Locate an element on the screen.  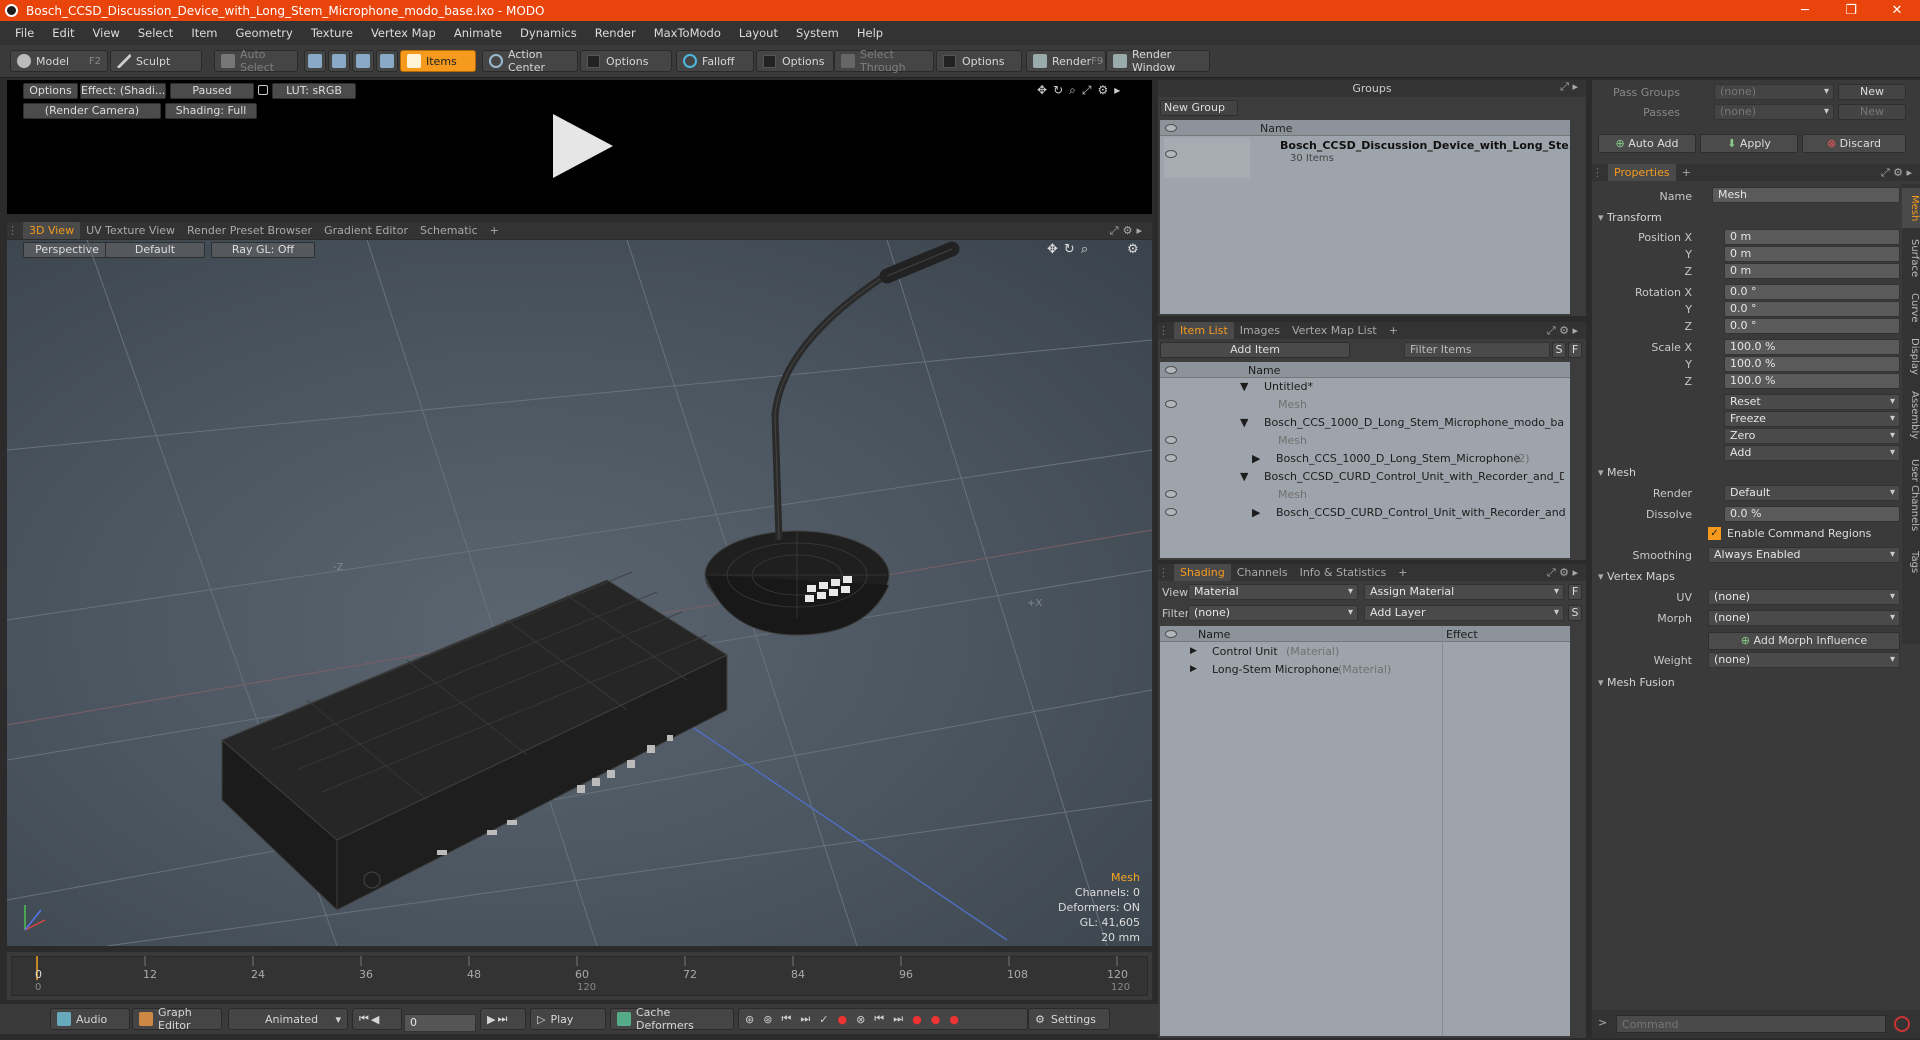
menu-item: Item is located at coordinates (204, 33).